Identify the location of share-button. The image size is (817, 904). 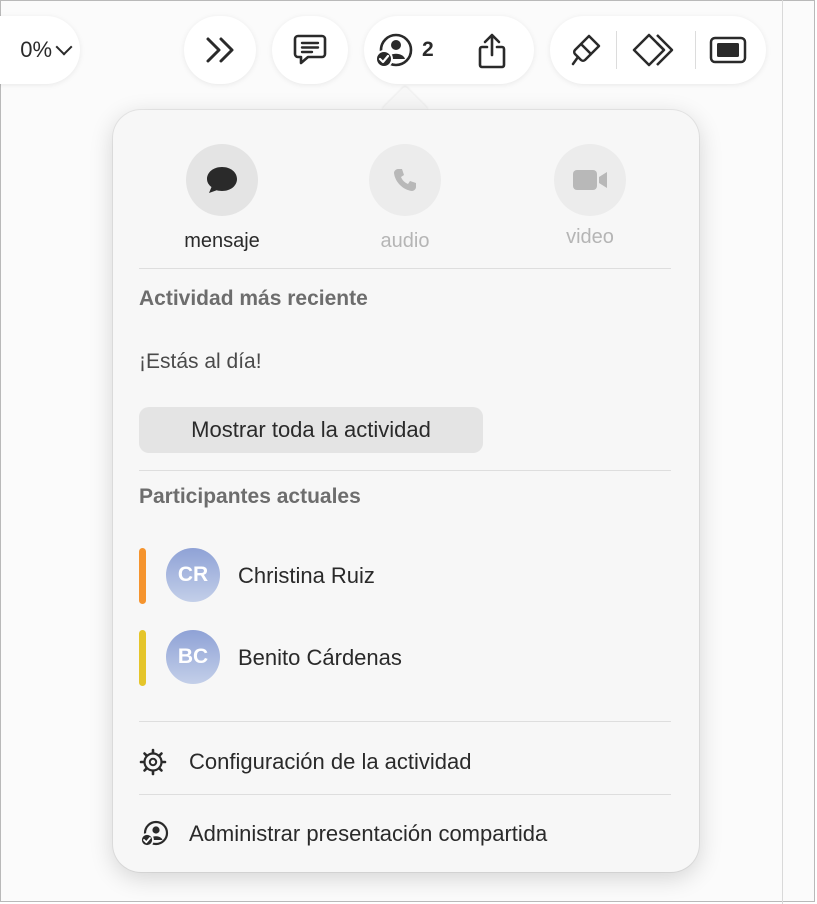
(492, 51).